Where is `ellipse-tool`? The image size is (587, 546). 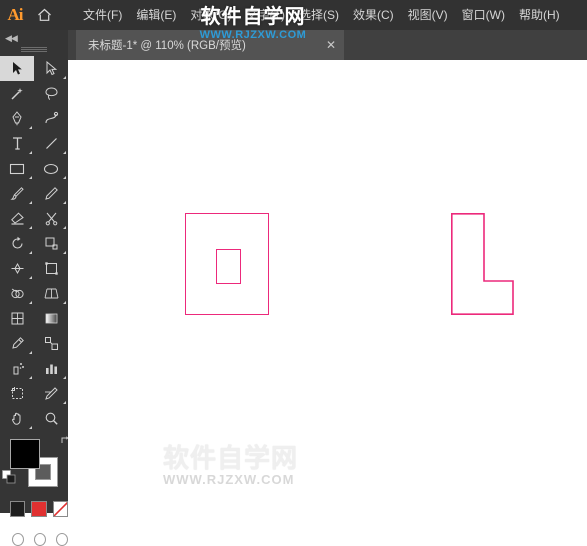
ellipse-tool is located at coordinates (51, 168).